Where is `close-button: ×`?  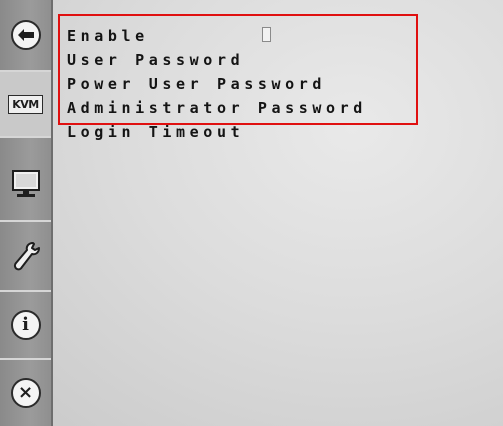 close-button: × is located at coordinates (25, 393).